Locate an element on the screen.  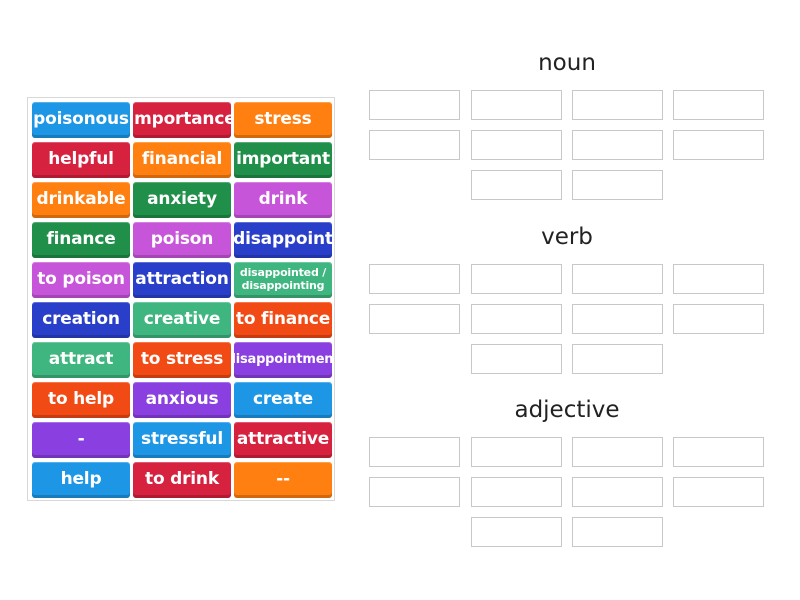
word-tile: to finance is located at coordinates (283, 320).